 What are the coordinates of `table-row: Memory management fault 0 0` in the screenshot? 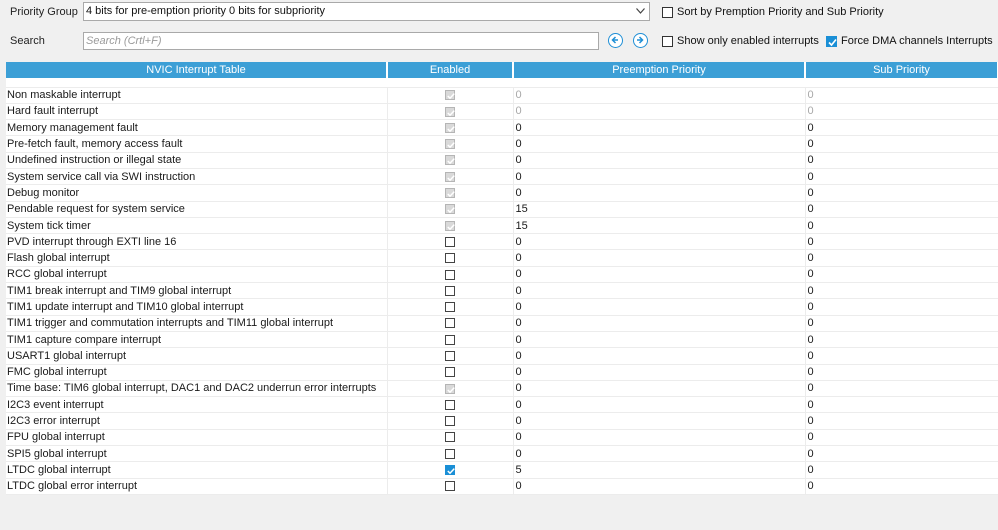 It's located at (502, 128).